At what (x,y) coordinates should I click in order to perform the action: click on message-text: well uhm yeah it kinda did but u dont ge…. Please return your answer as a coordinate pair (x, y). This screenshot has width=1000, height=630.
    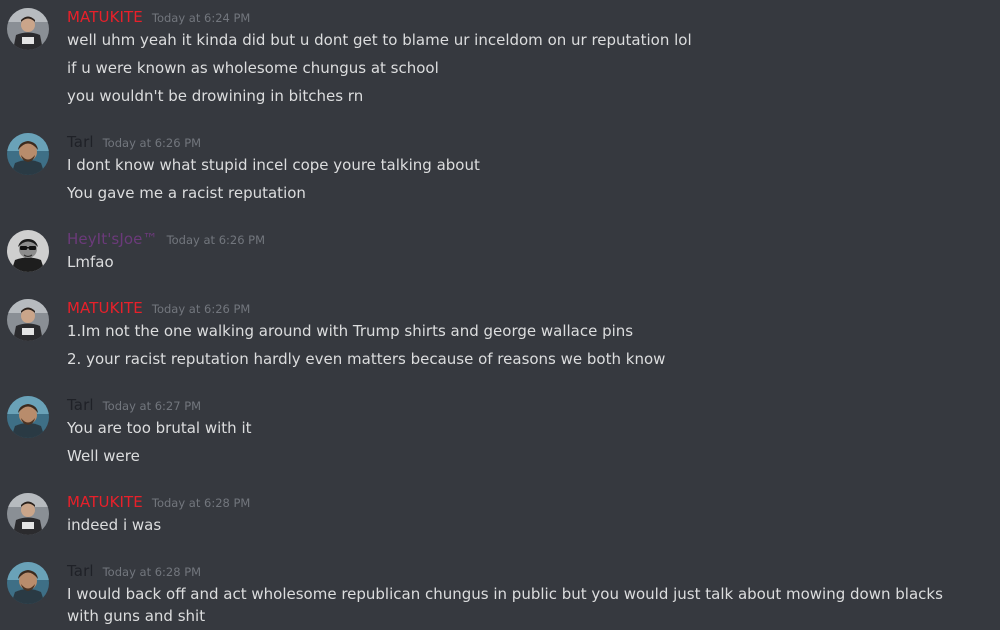
    Looking at the image, I should click on (379, 40).